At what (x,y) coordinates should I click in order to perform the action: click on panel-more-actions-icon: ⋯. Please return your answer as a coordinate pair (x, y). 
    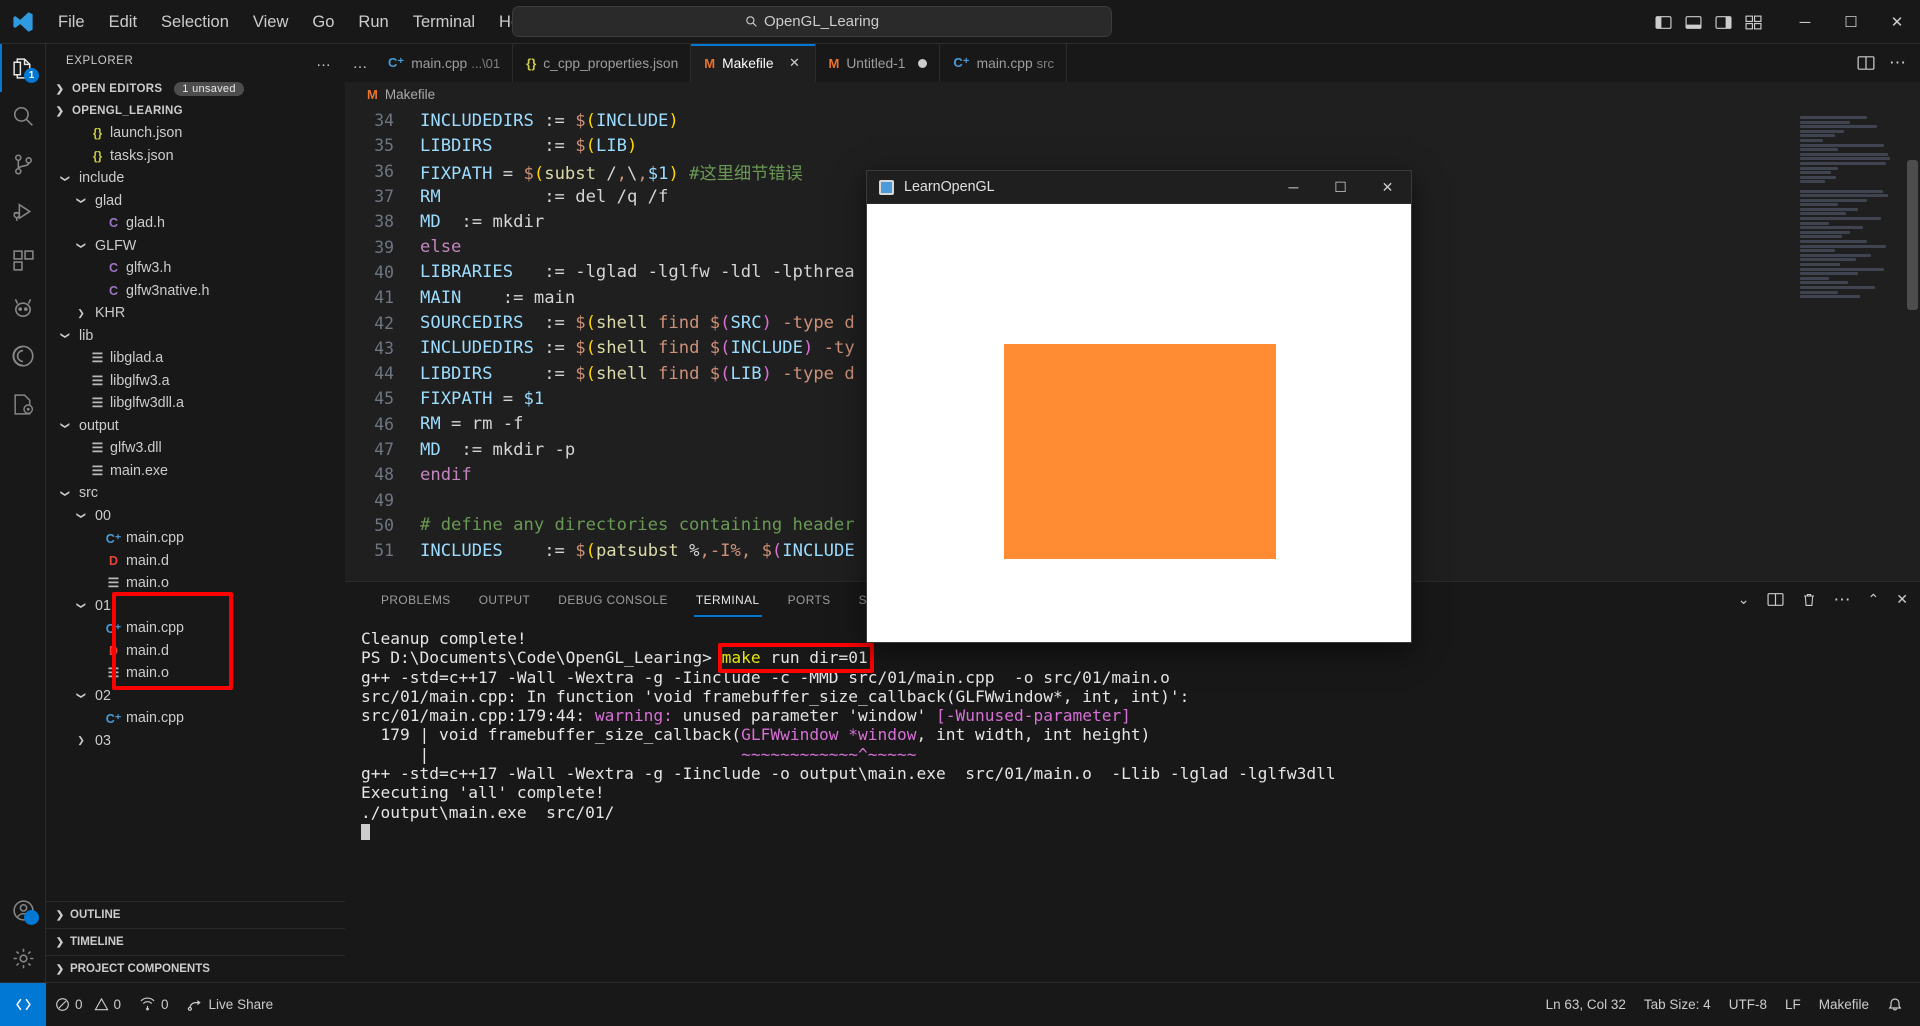
    Looking at the image, I should click on (1842, 600).